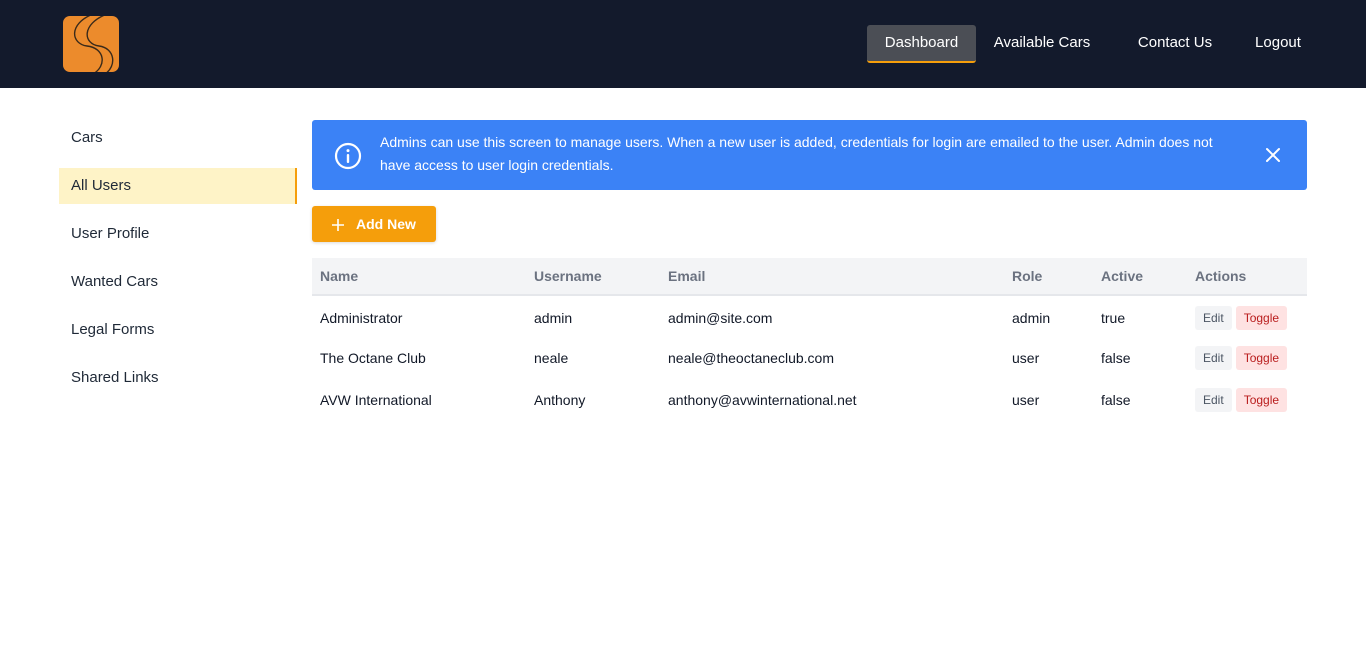 The width and height of the screenshot is (1366, 664). Describe the element at coordinates (1140, 277) in the screenshot. I see `col-header-active: Active` at that location.